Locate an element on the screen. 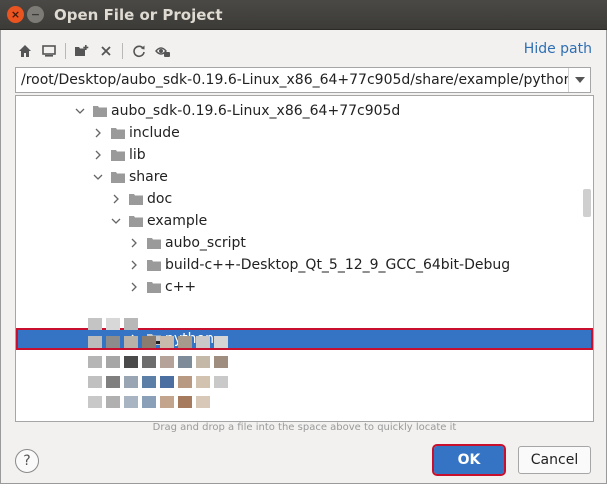 The image size is (607, 484). tree-row-label: c++ is located at coordinates (181, 287).